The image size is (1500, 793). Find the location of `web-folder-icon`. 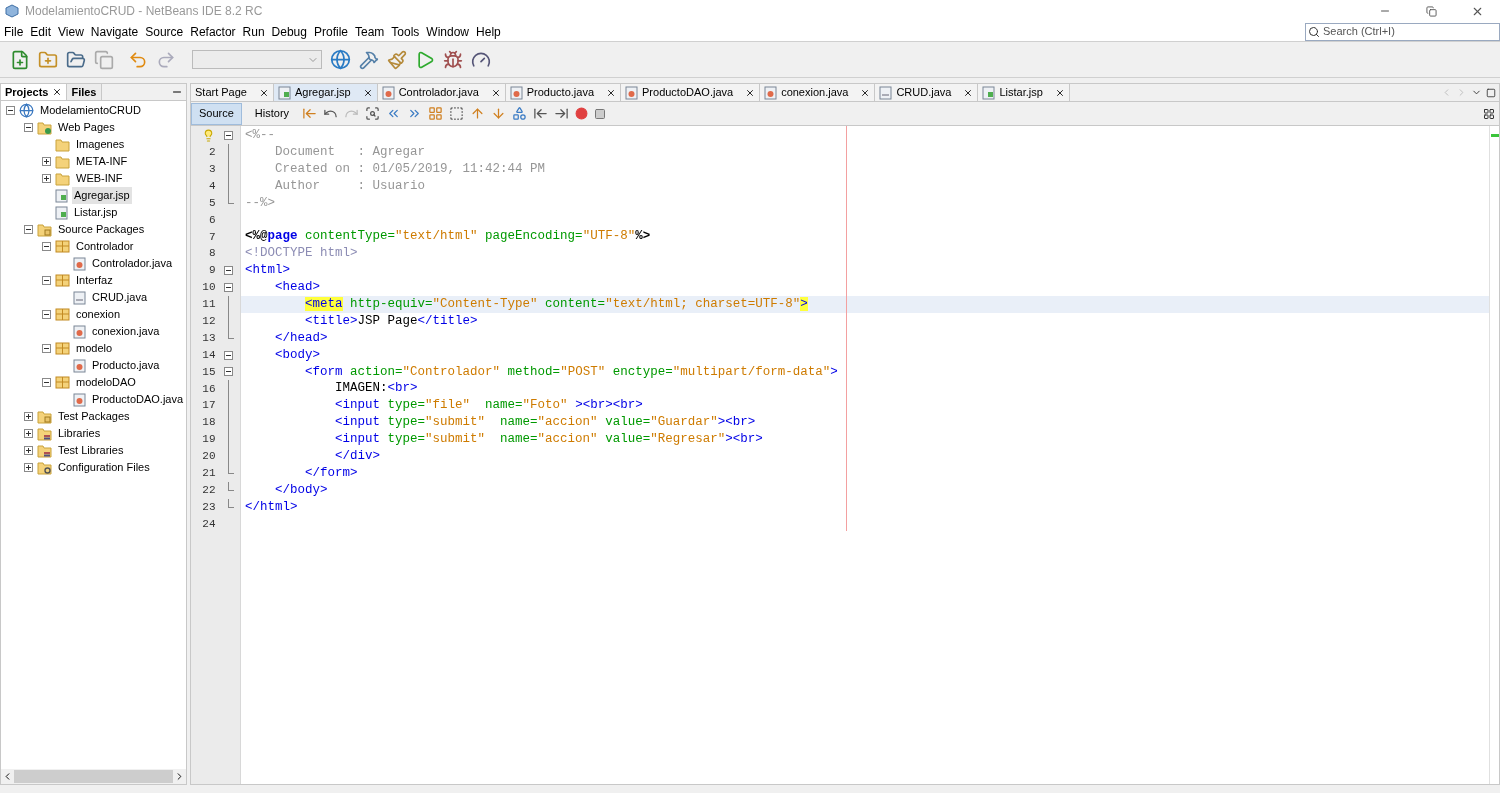

web-folder-icon is located at coordinates (44, 127).